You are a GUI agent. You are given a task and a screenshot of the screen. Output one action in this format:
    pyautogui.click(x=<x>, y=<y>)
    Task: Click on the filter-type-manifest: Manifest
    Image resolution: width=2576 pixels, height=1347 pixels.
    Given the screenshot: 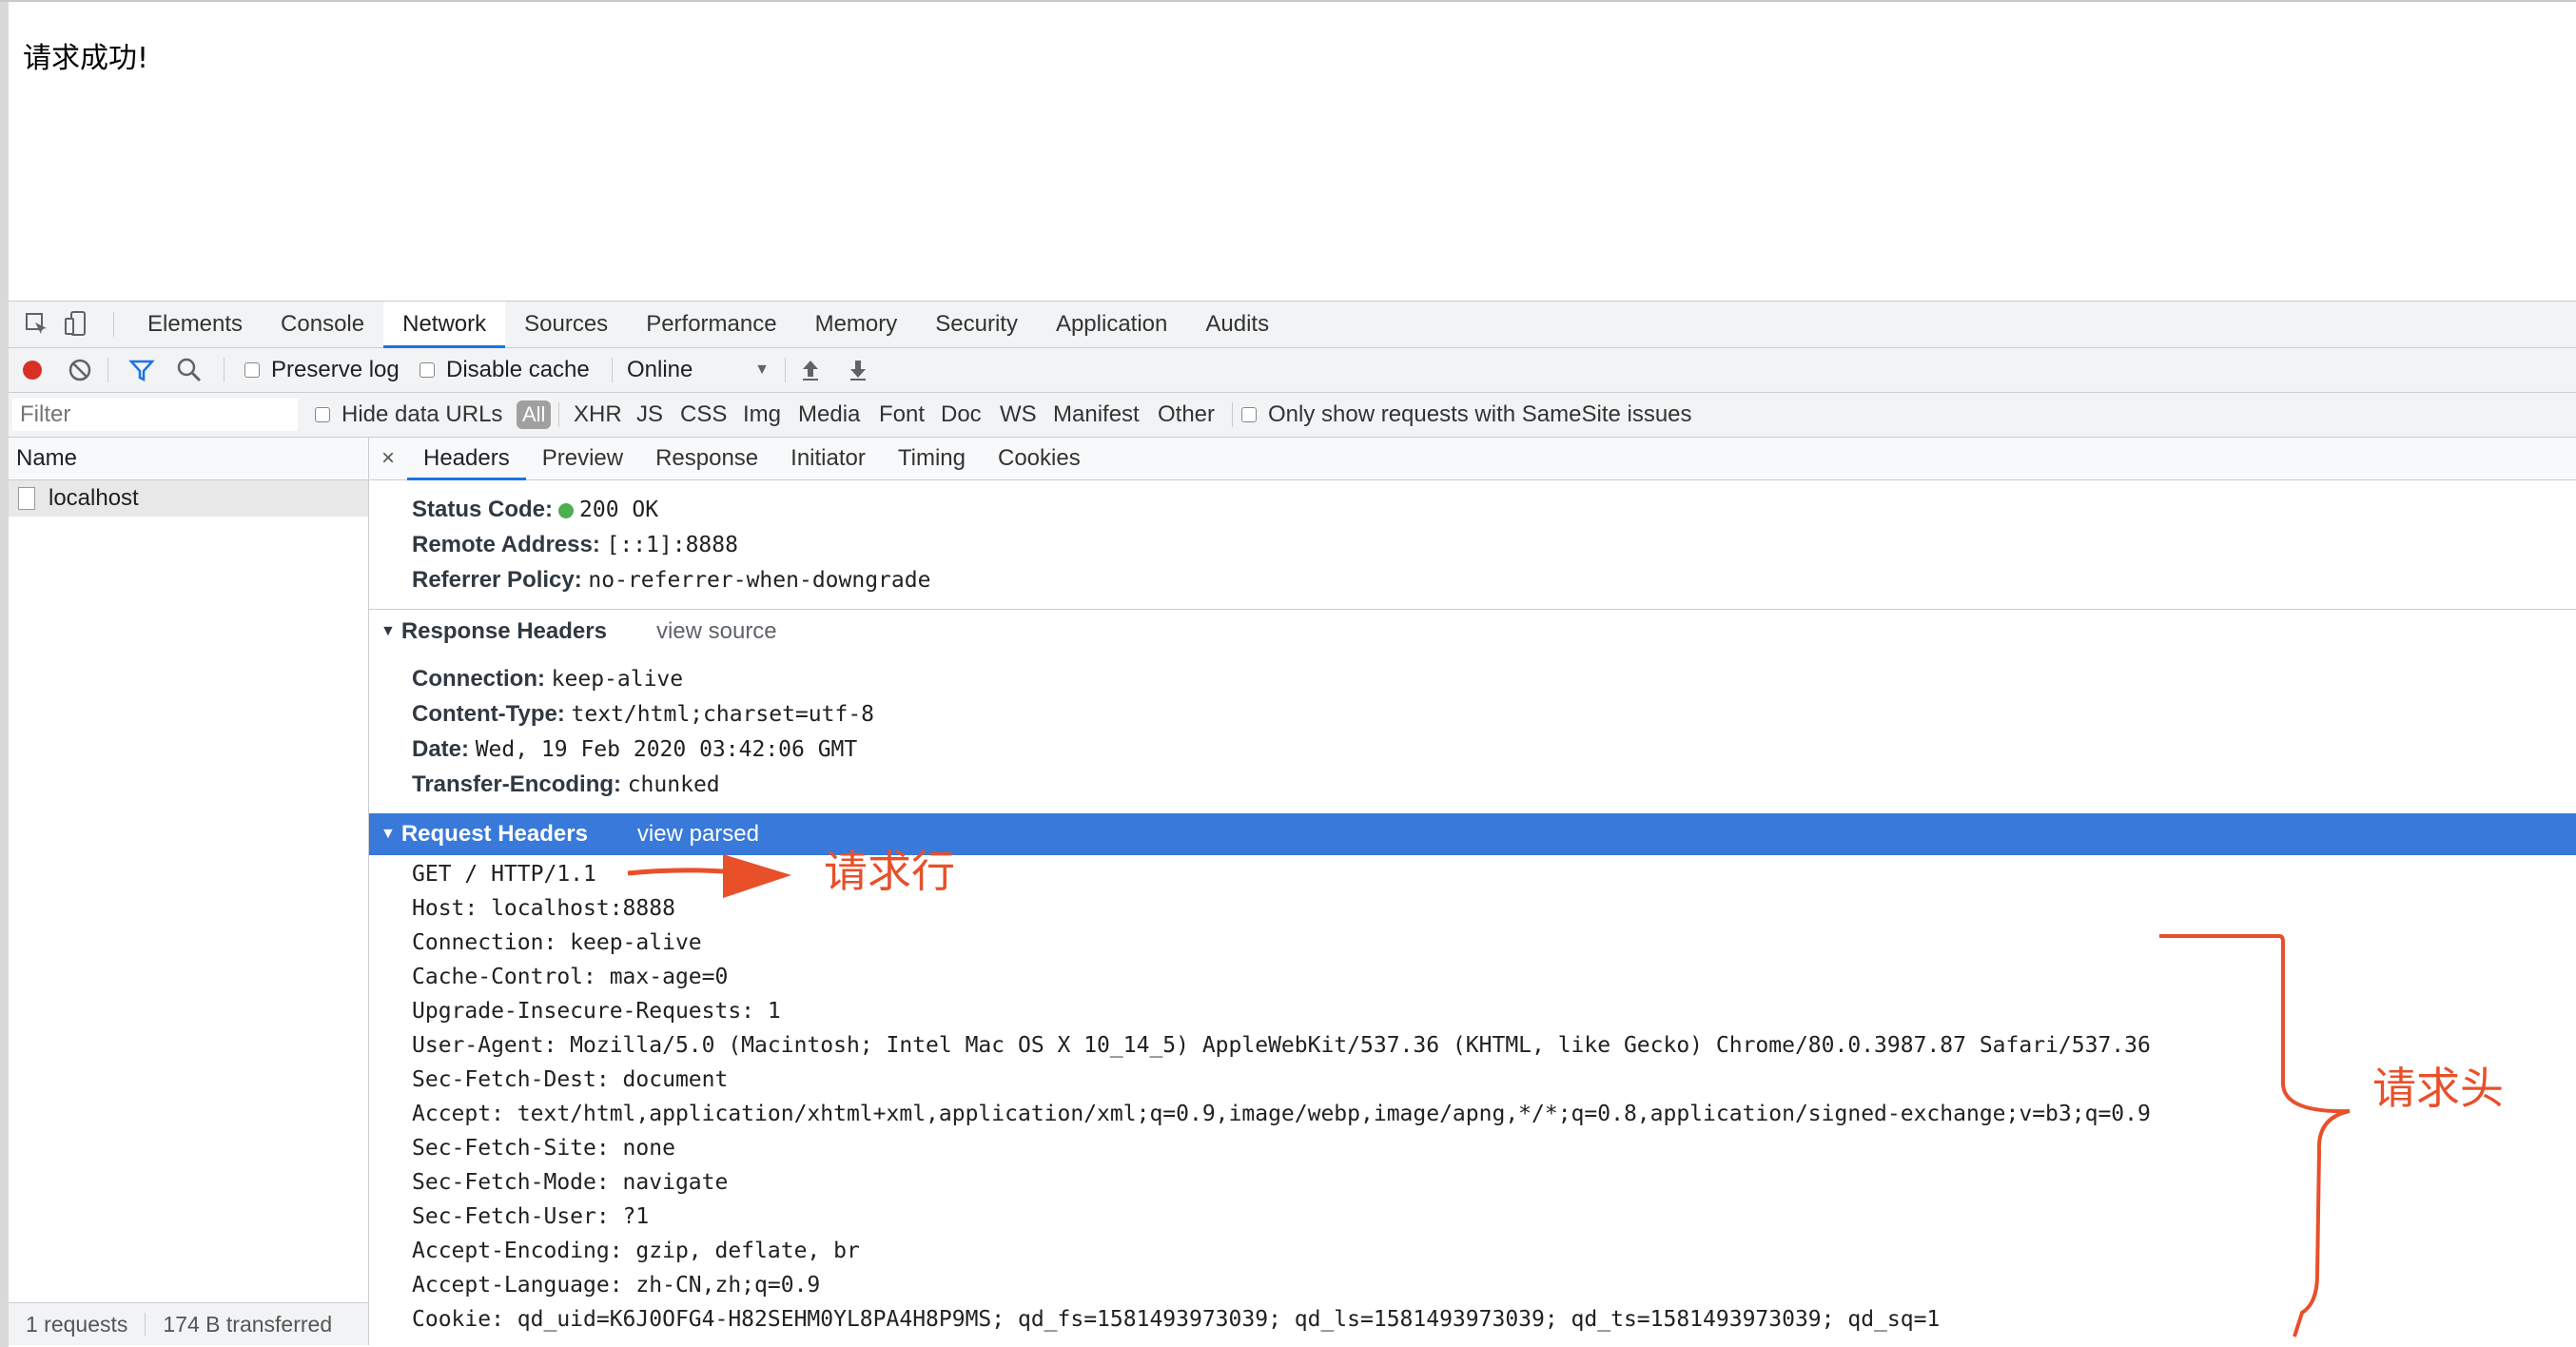 What is the action you would take?
    pyautogui.click(x=1096, y=415)
    